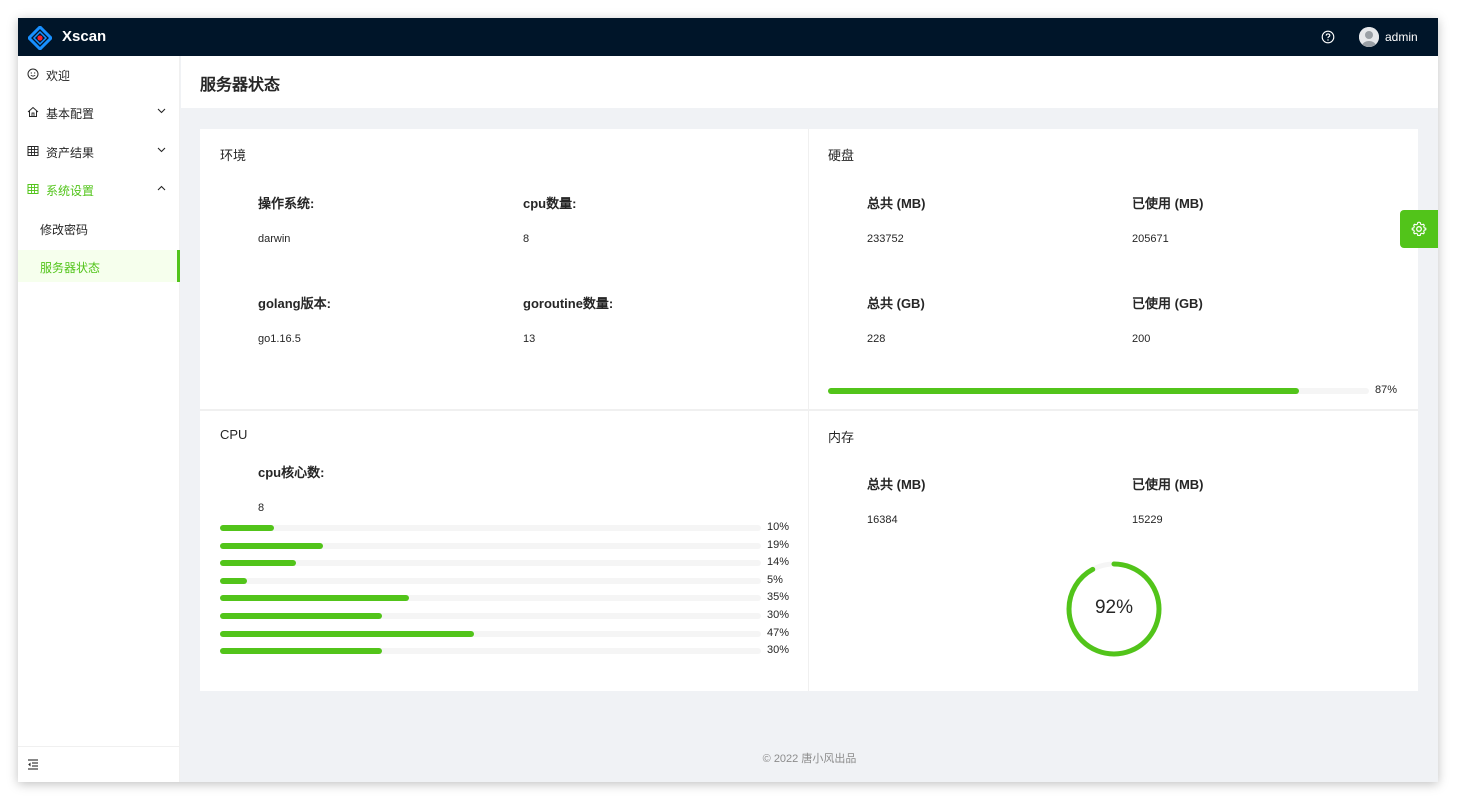 The width and height of the screenshot is (1464, 800). I want to click on submenu-item-label: 修改密码, so click(64, 230).